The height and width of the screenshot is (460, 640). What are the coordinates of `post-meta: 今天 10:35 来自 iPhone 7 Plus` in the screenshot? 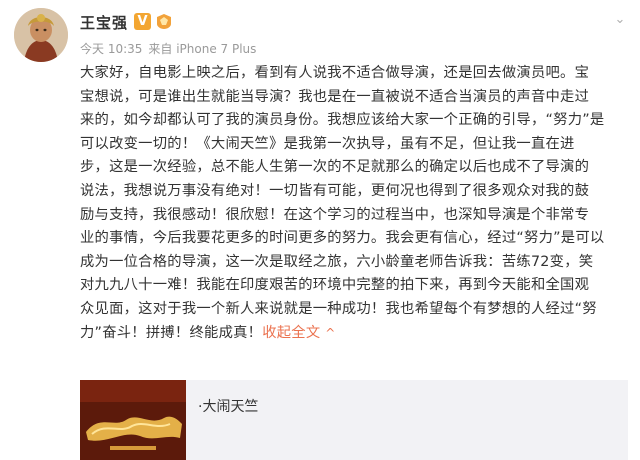 It's located at (171, 48).